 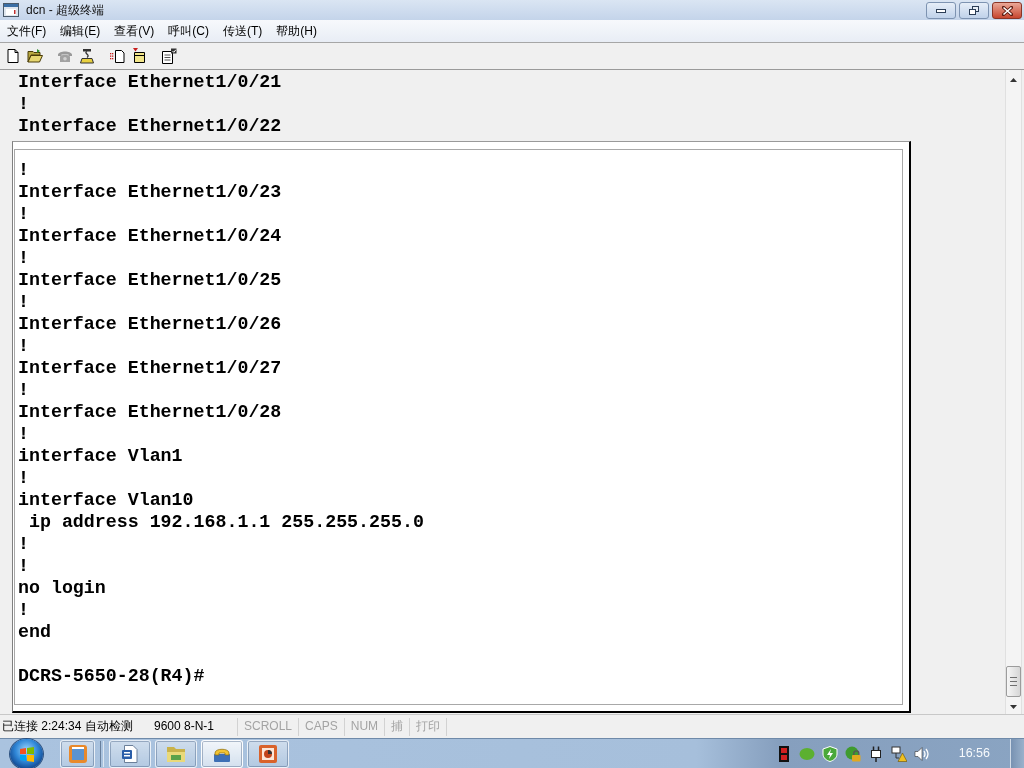 What do you see at coordinates (243, 31) in the screenshot?
I see `menu-item: 传送(T)` at bounding box center [243, 31].